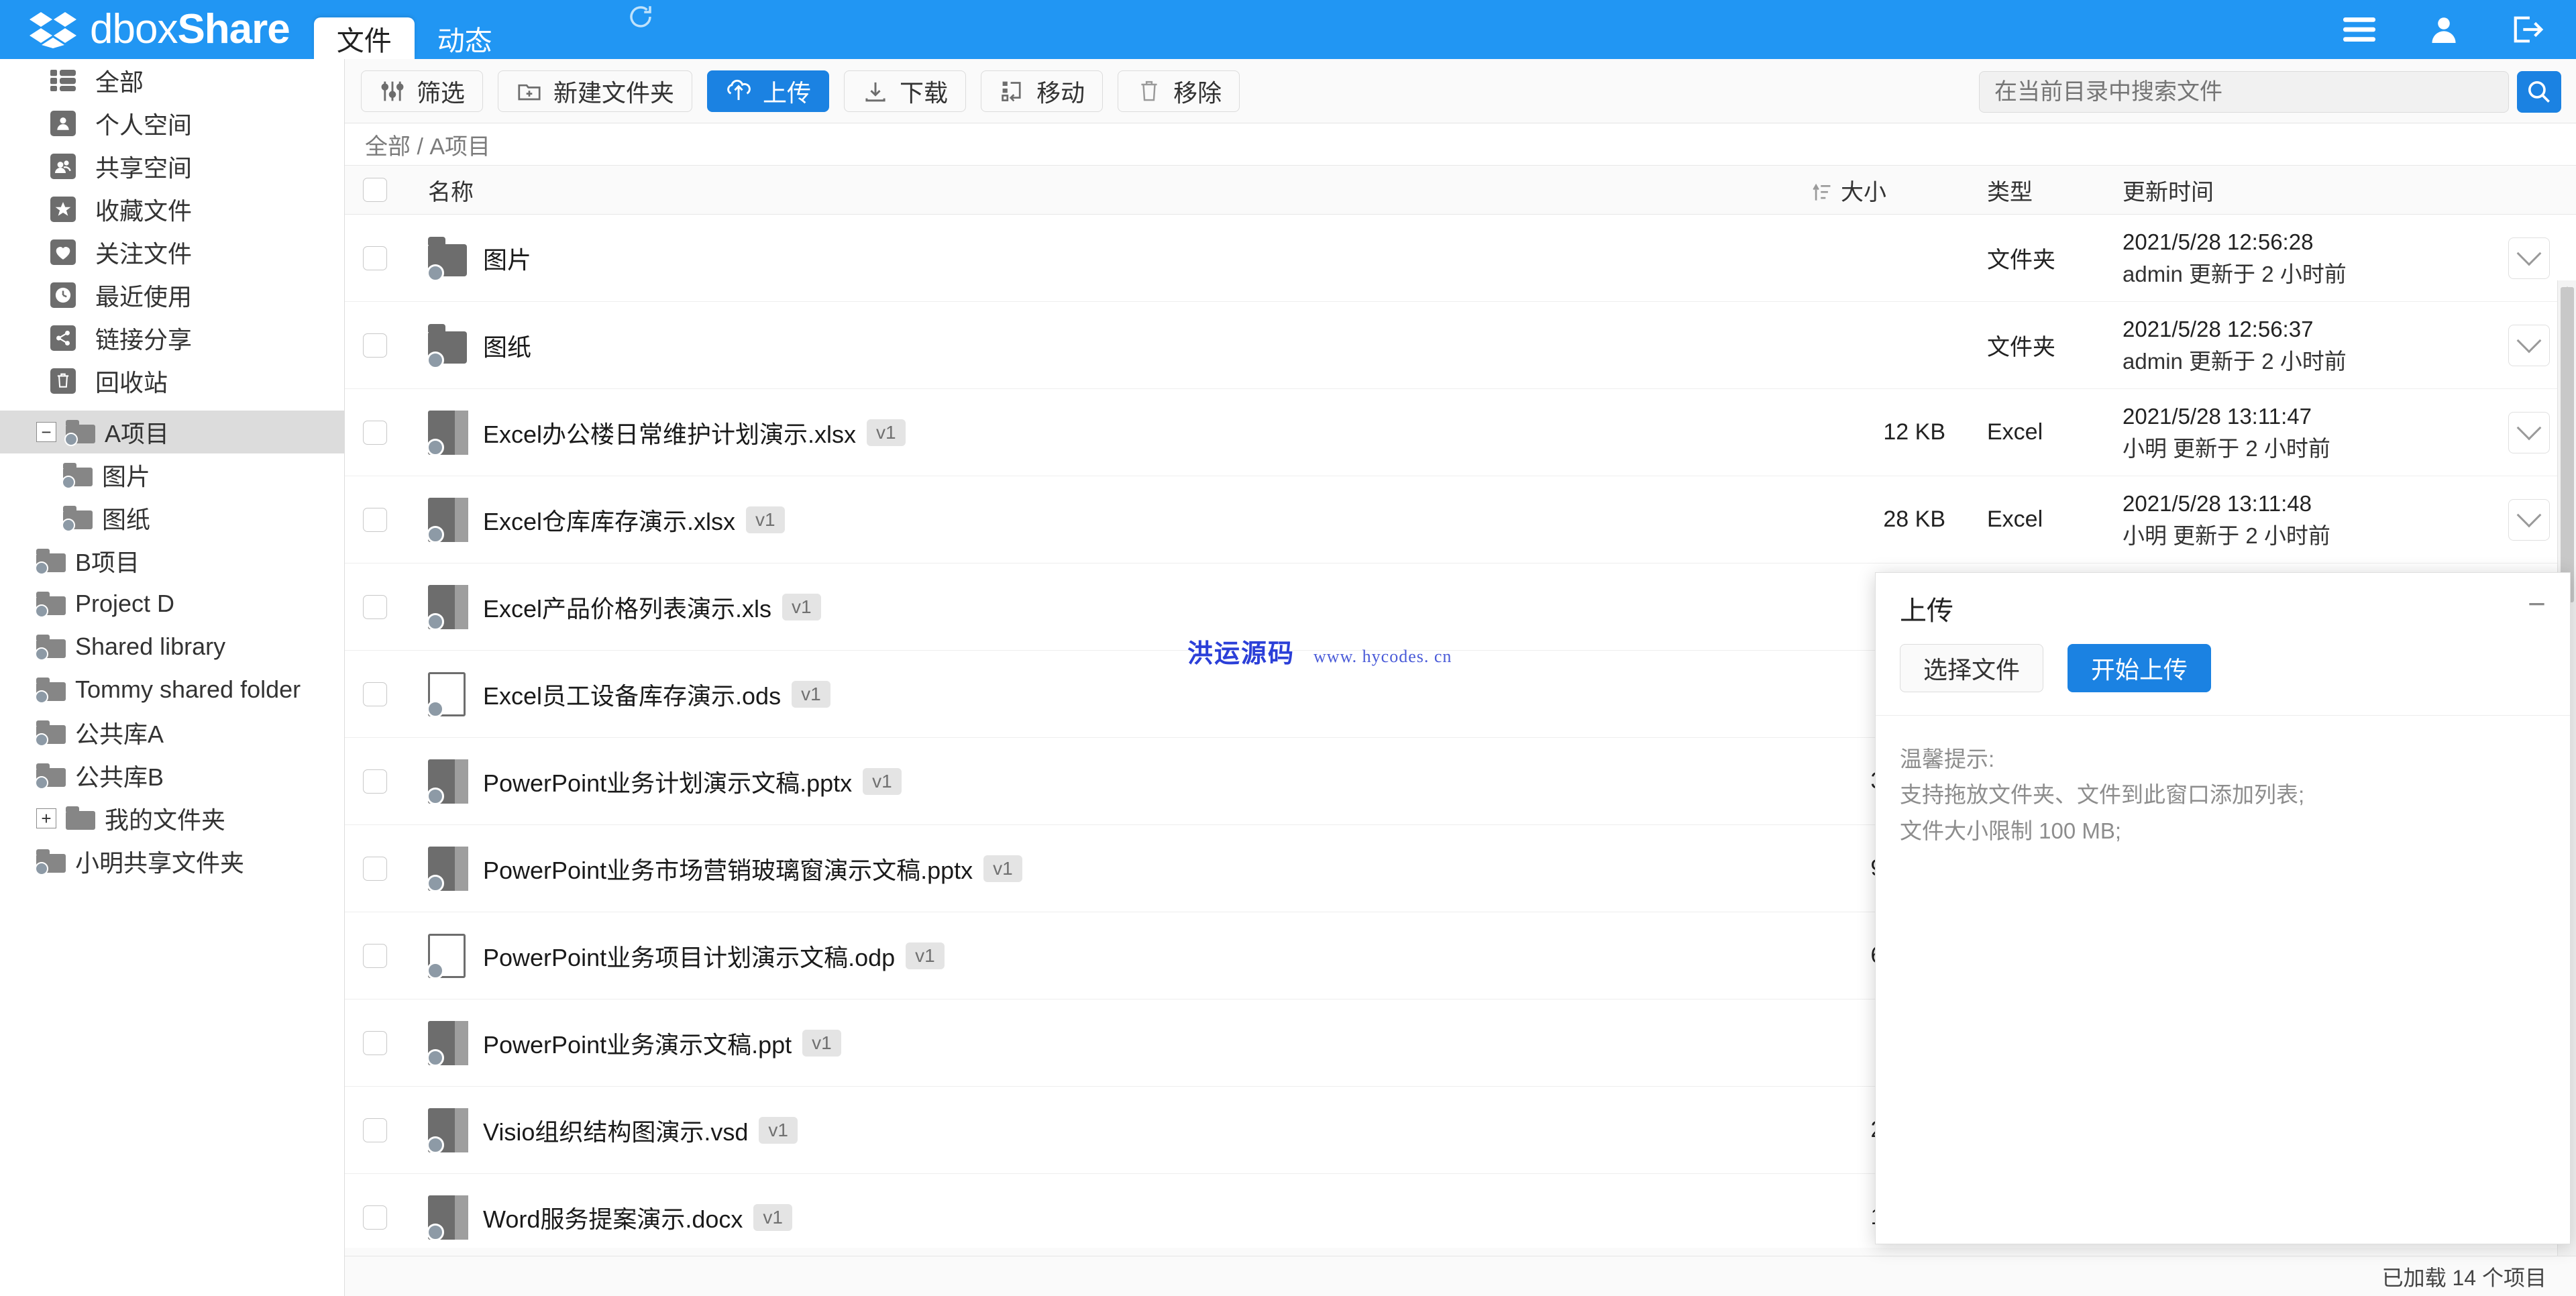 The height and width of the screenshot is (1296, 2576). What do you see at coordinates (422, 91) in the screenshot?
I see `filter-button: 筛选` at bounding box center [422, 91].